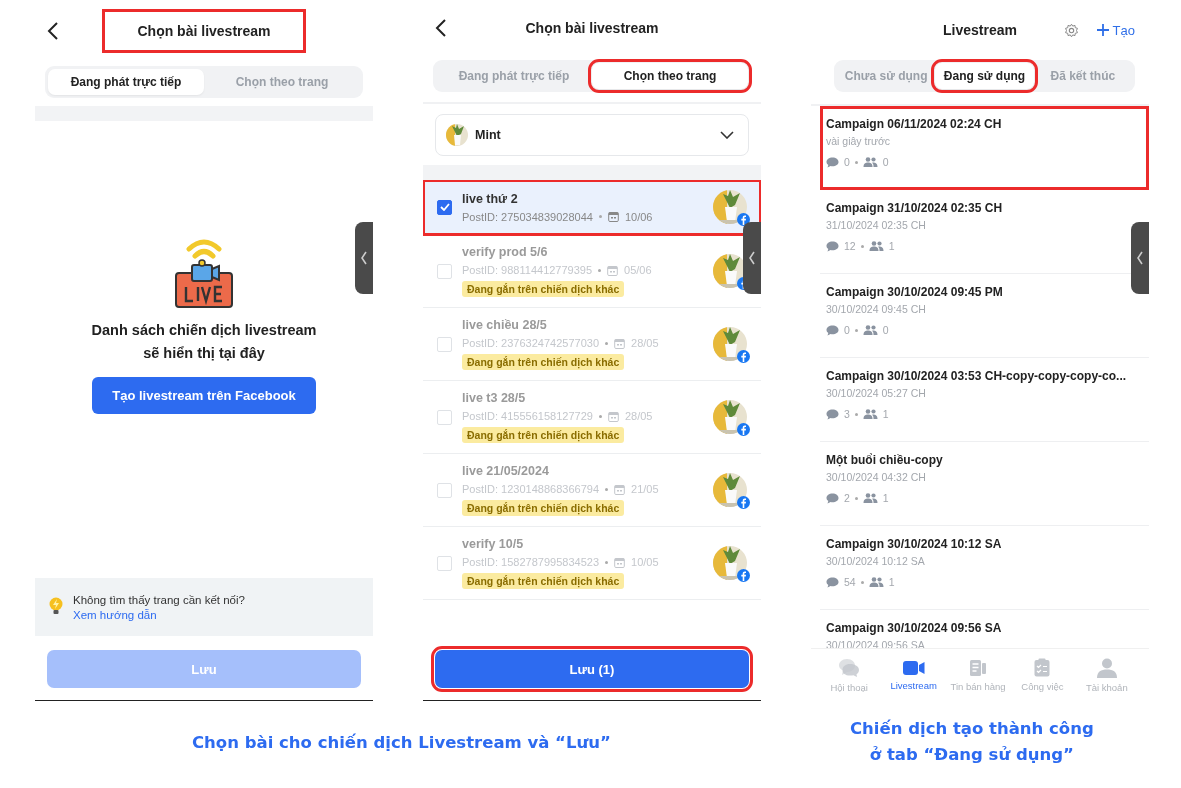  Describe the element at coordinates (530, 562) in the screenshot. I see `post-id: PostID: 1582787995834523` at that location.